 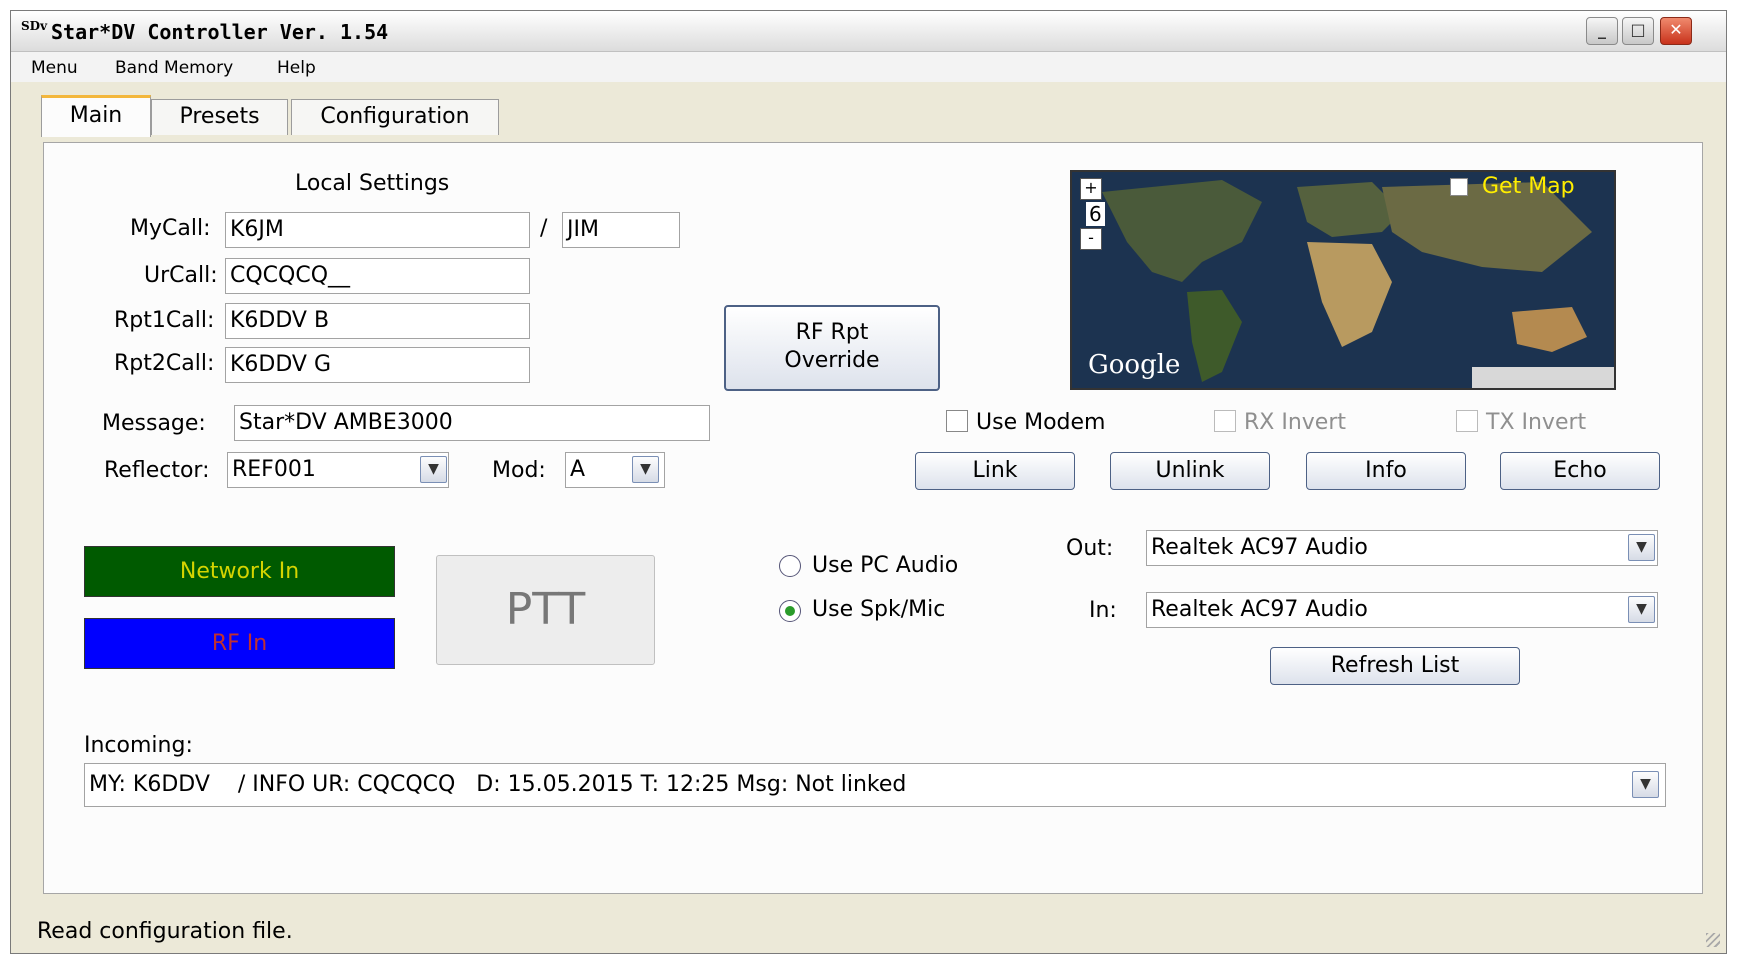 I want to click on info-button: Info, so click(x=1386, y=471).